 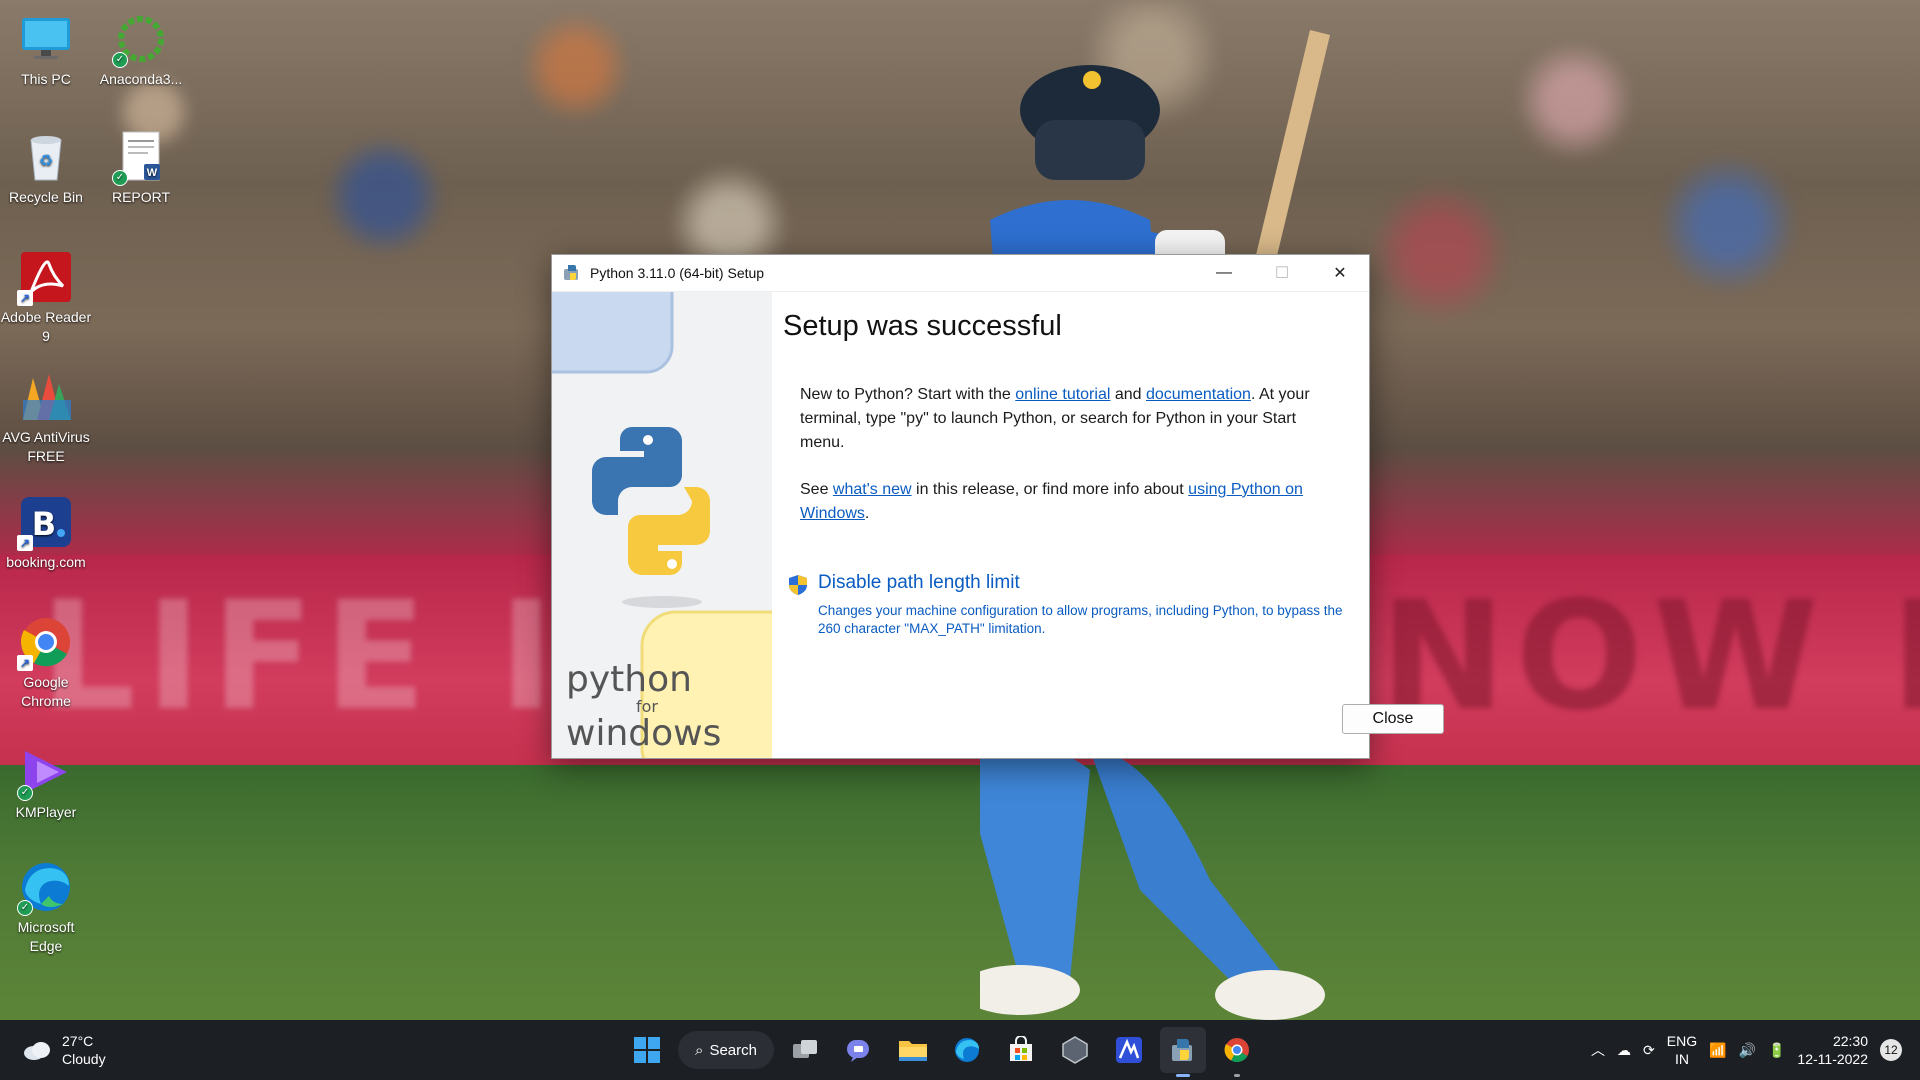 What do you see at coordinates (37, 1051) in the screenshot?
I see `cloud-icon` at bounding box center [37, 1051].